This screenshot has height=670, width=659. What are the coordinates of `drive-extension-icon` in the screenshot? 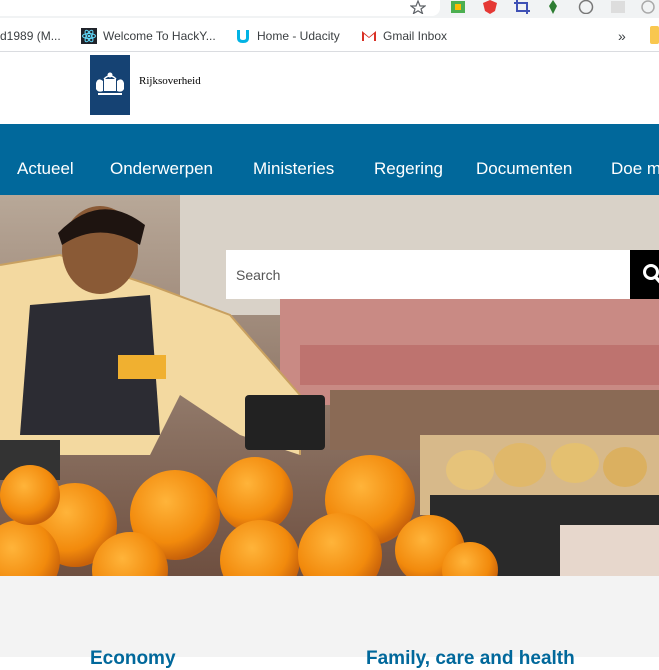 It's located at (458, 7).